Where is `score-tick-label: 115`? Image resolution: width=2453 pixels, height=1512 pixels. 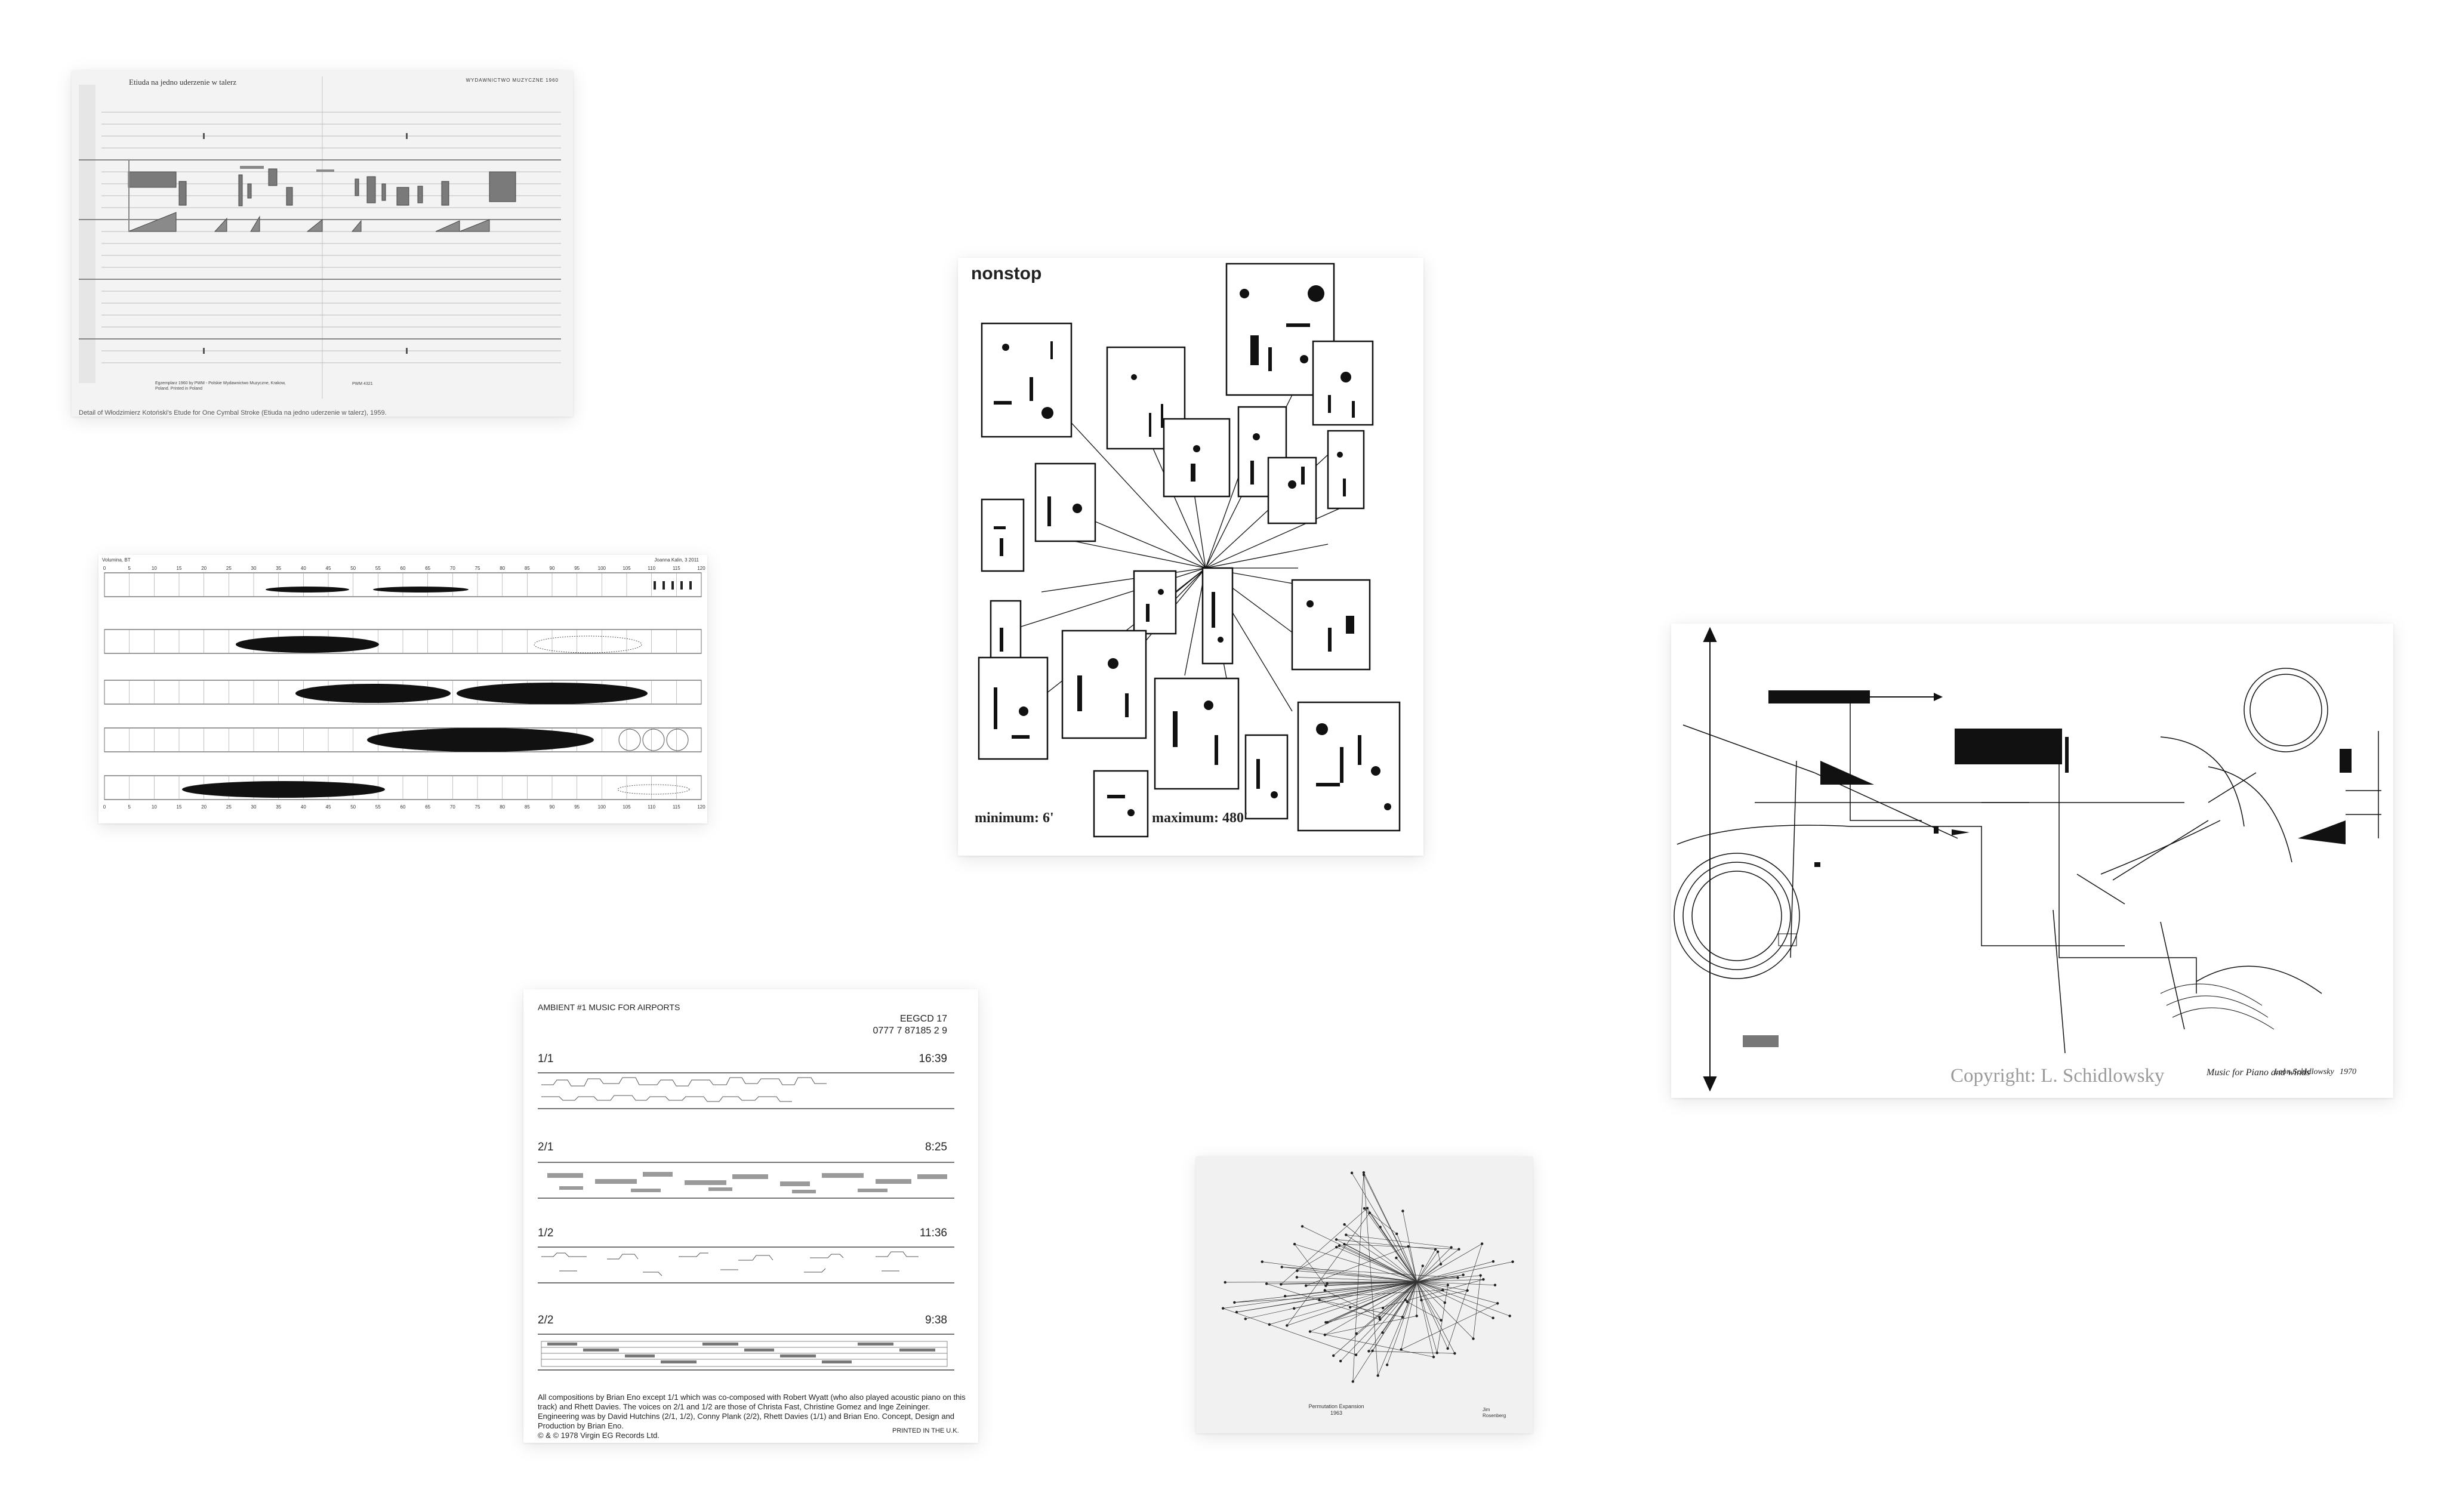 score-tick-label: 115 is located at coordinates (676, 568).